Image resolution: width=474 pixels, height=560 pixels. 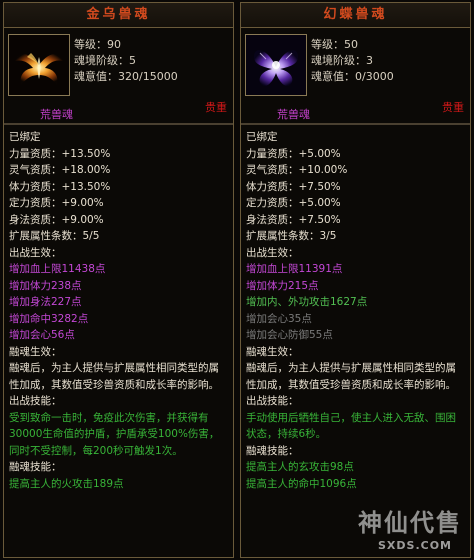 I want to click on realm-text: 魂境阶级：3, so click(x=342, y=60).